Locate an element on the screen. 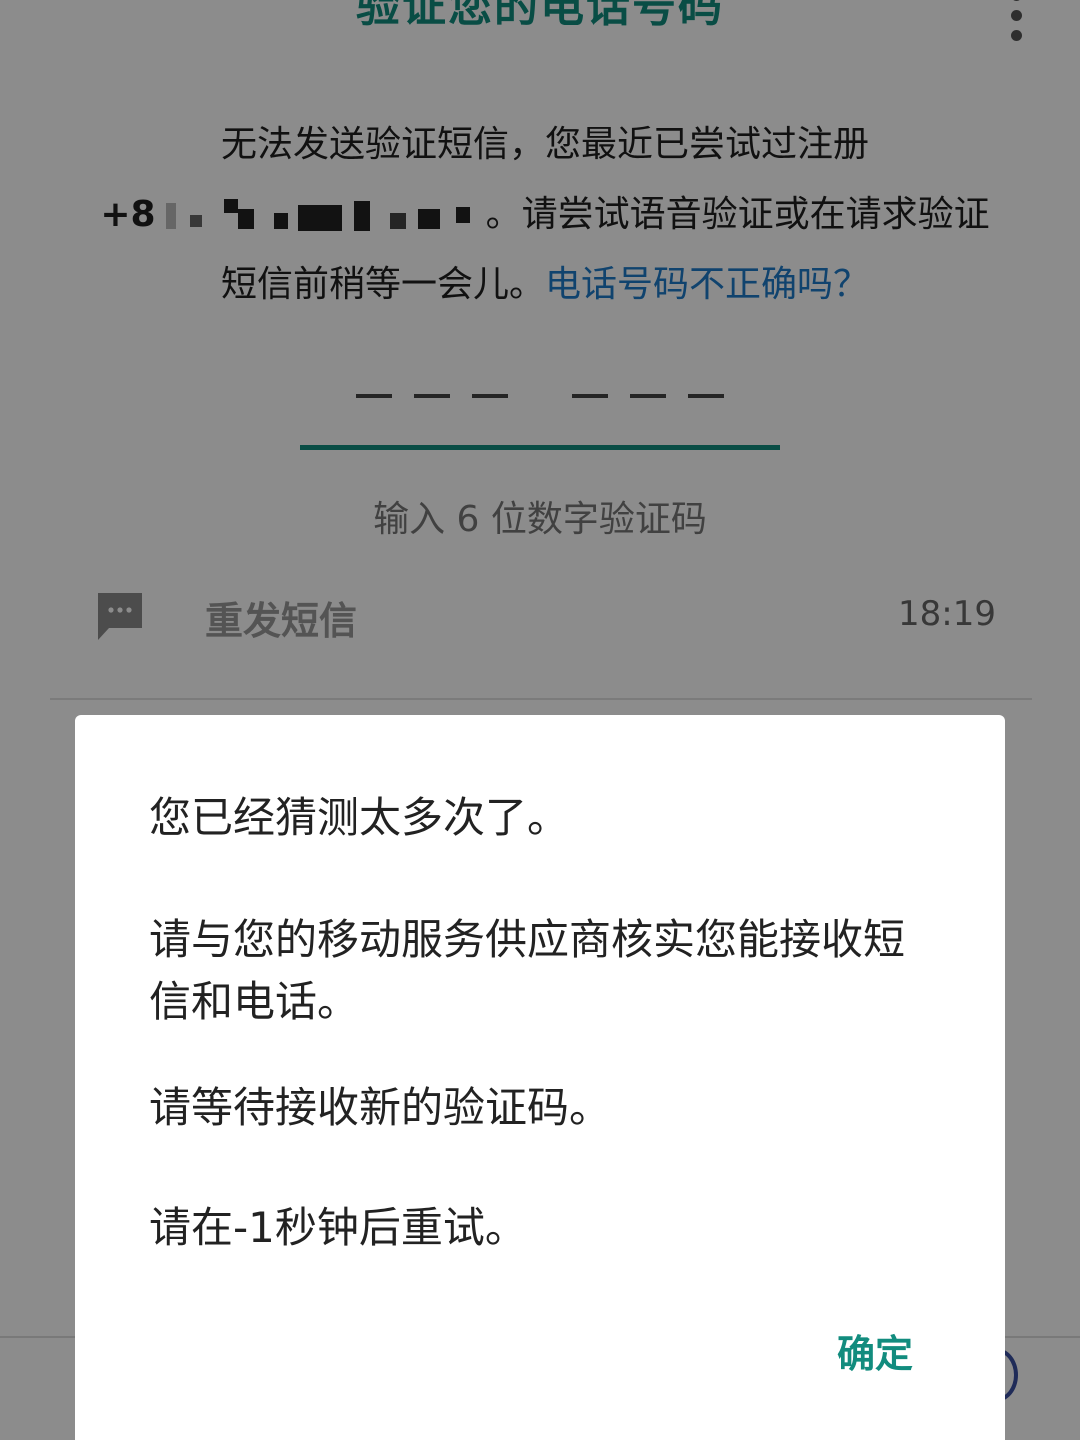  dialog-message-wait-code: 请等待接收新的验证码。 is located at coordinates (380, 1107).